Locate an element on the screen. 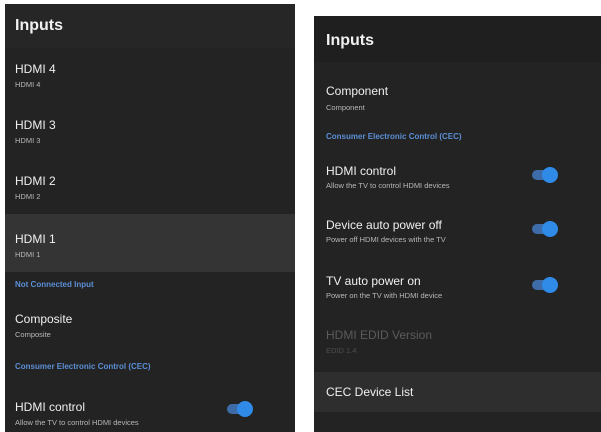 This screenshot has width=601, height=432. input-item-subtitle: HDMI 1 is located at coordinates (28, 254).